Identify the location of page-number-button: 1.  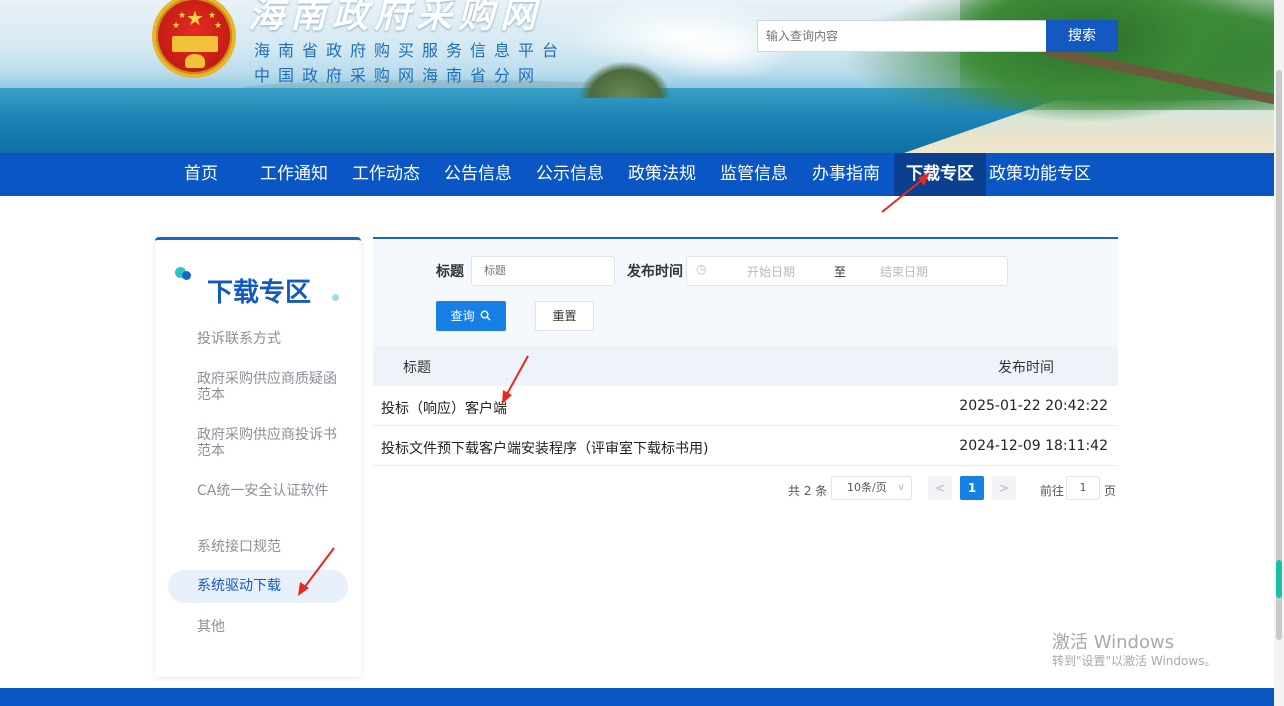
(972, 488).